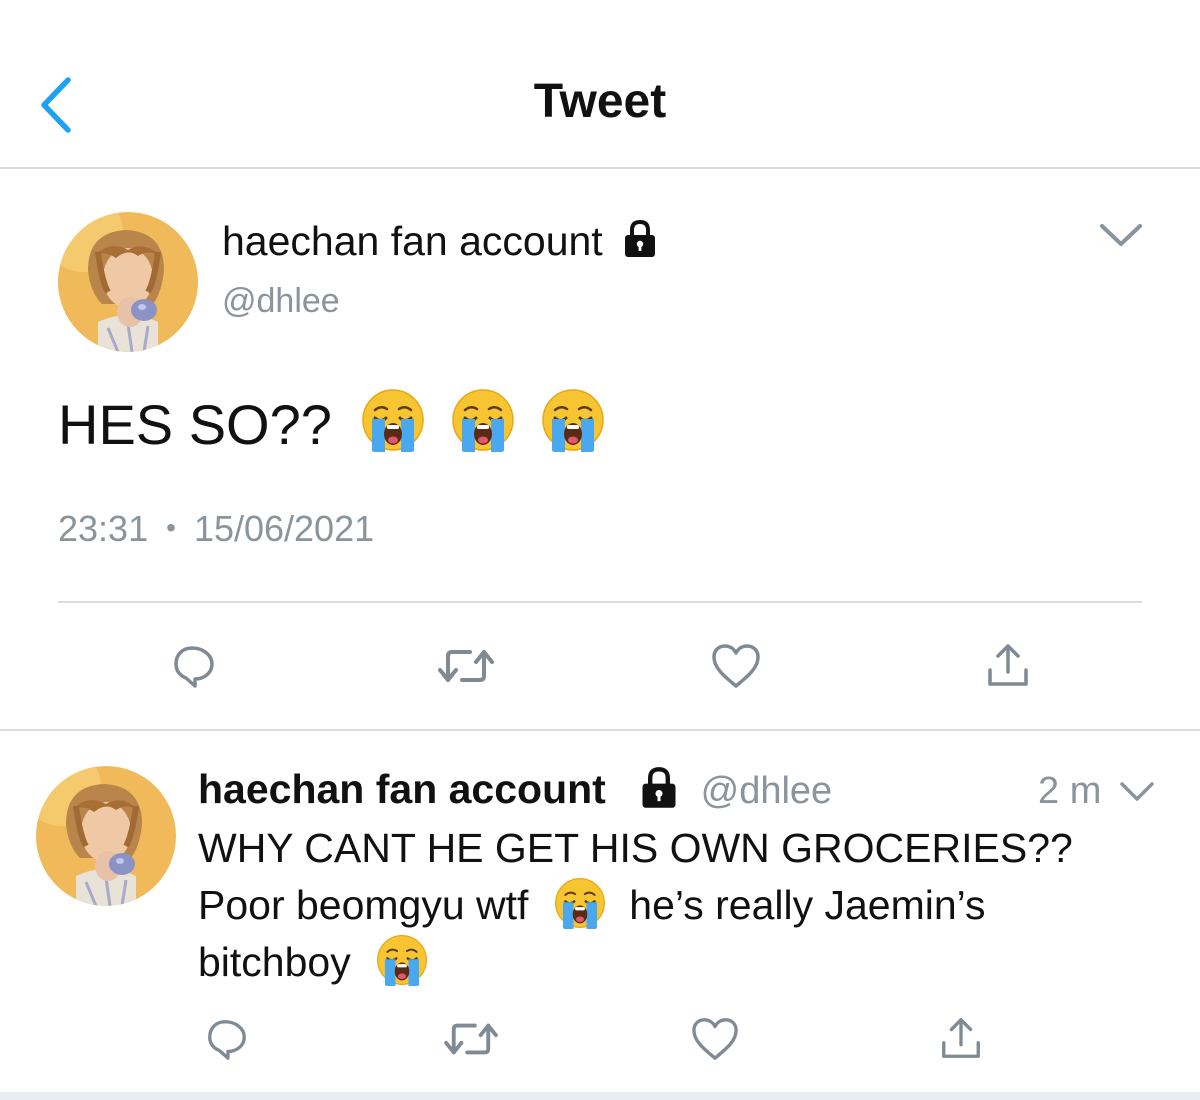 This screenshot has height=1100, width=1200. Describe the element at coordinates (600, 168) in the screenshot. I see `nav-divider` at that location.